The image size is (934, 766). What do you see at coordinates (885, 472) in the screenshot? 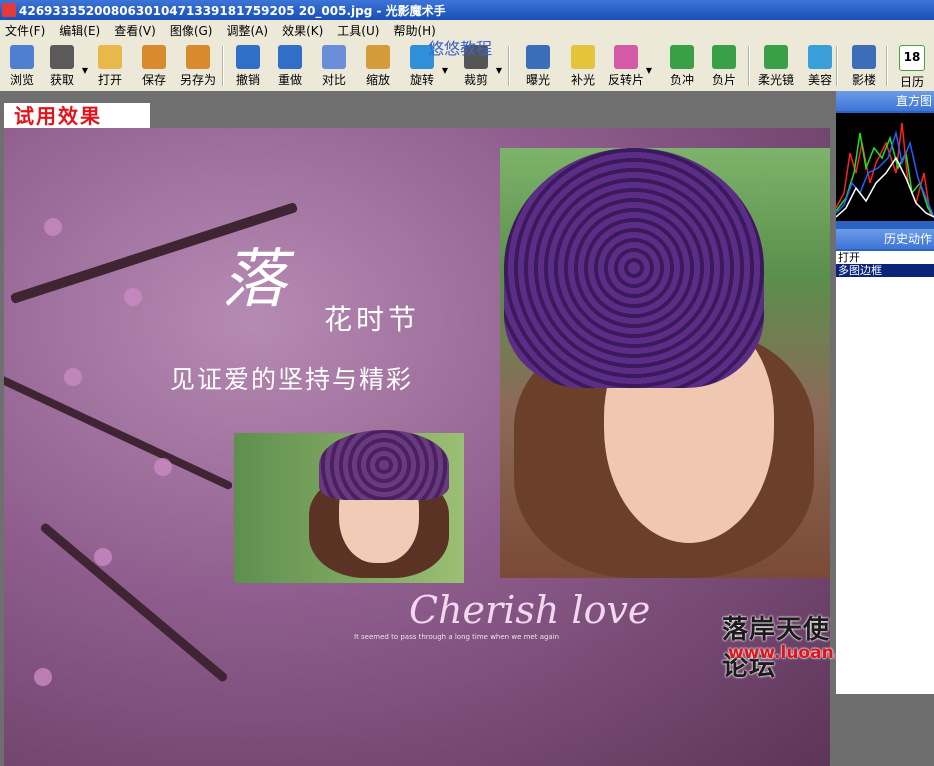
I see `history-list: 打开 多图边框` at bounding box center [885, 472].